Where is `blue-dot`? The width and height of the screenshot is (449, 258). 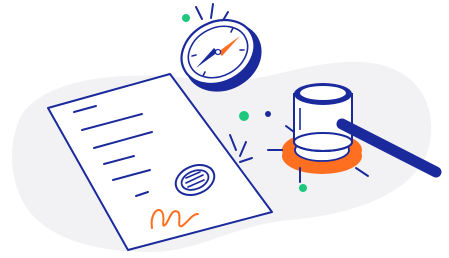 blue-dot is located at coordinates (268, 114).